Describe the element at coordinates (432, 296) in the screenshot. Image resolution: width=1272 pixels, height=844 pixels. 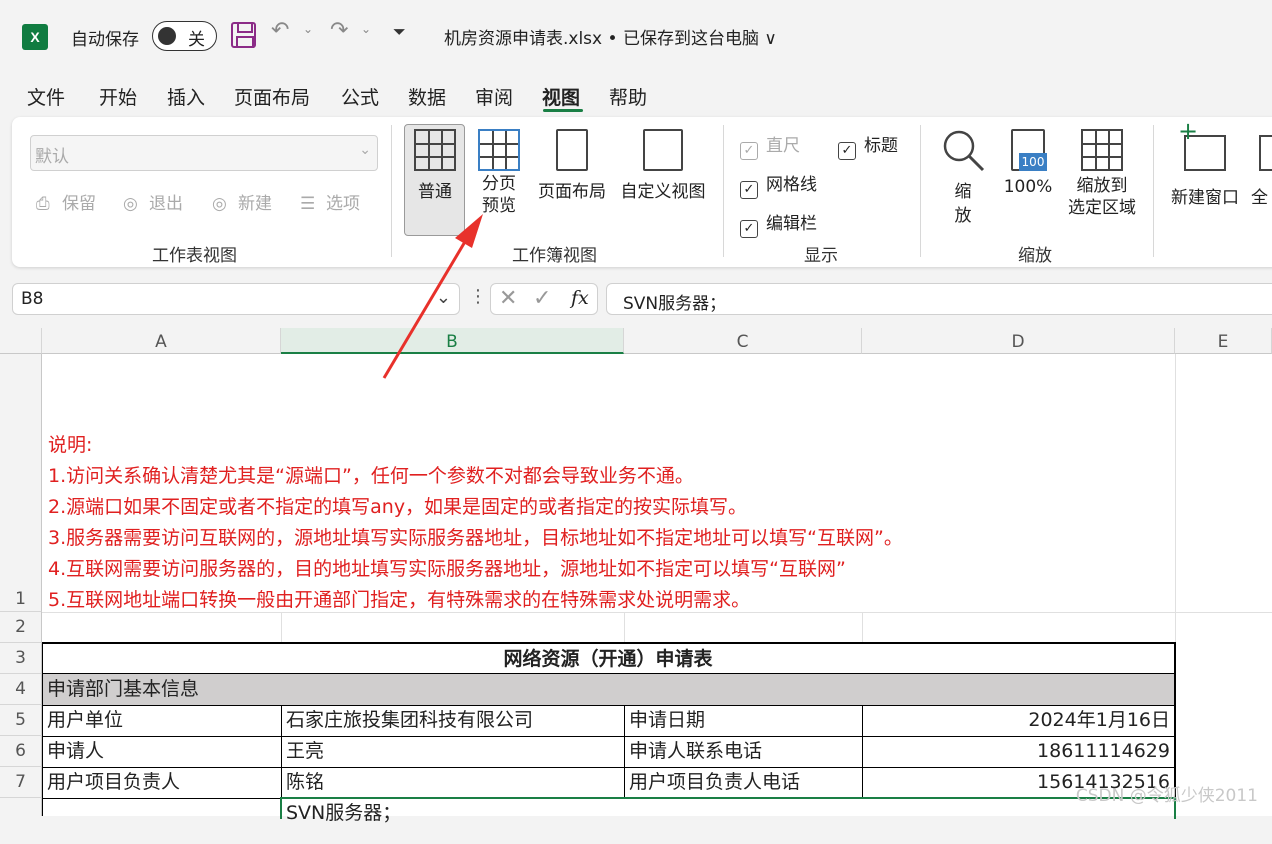
I see `annotation-arrow-icon` at that location.